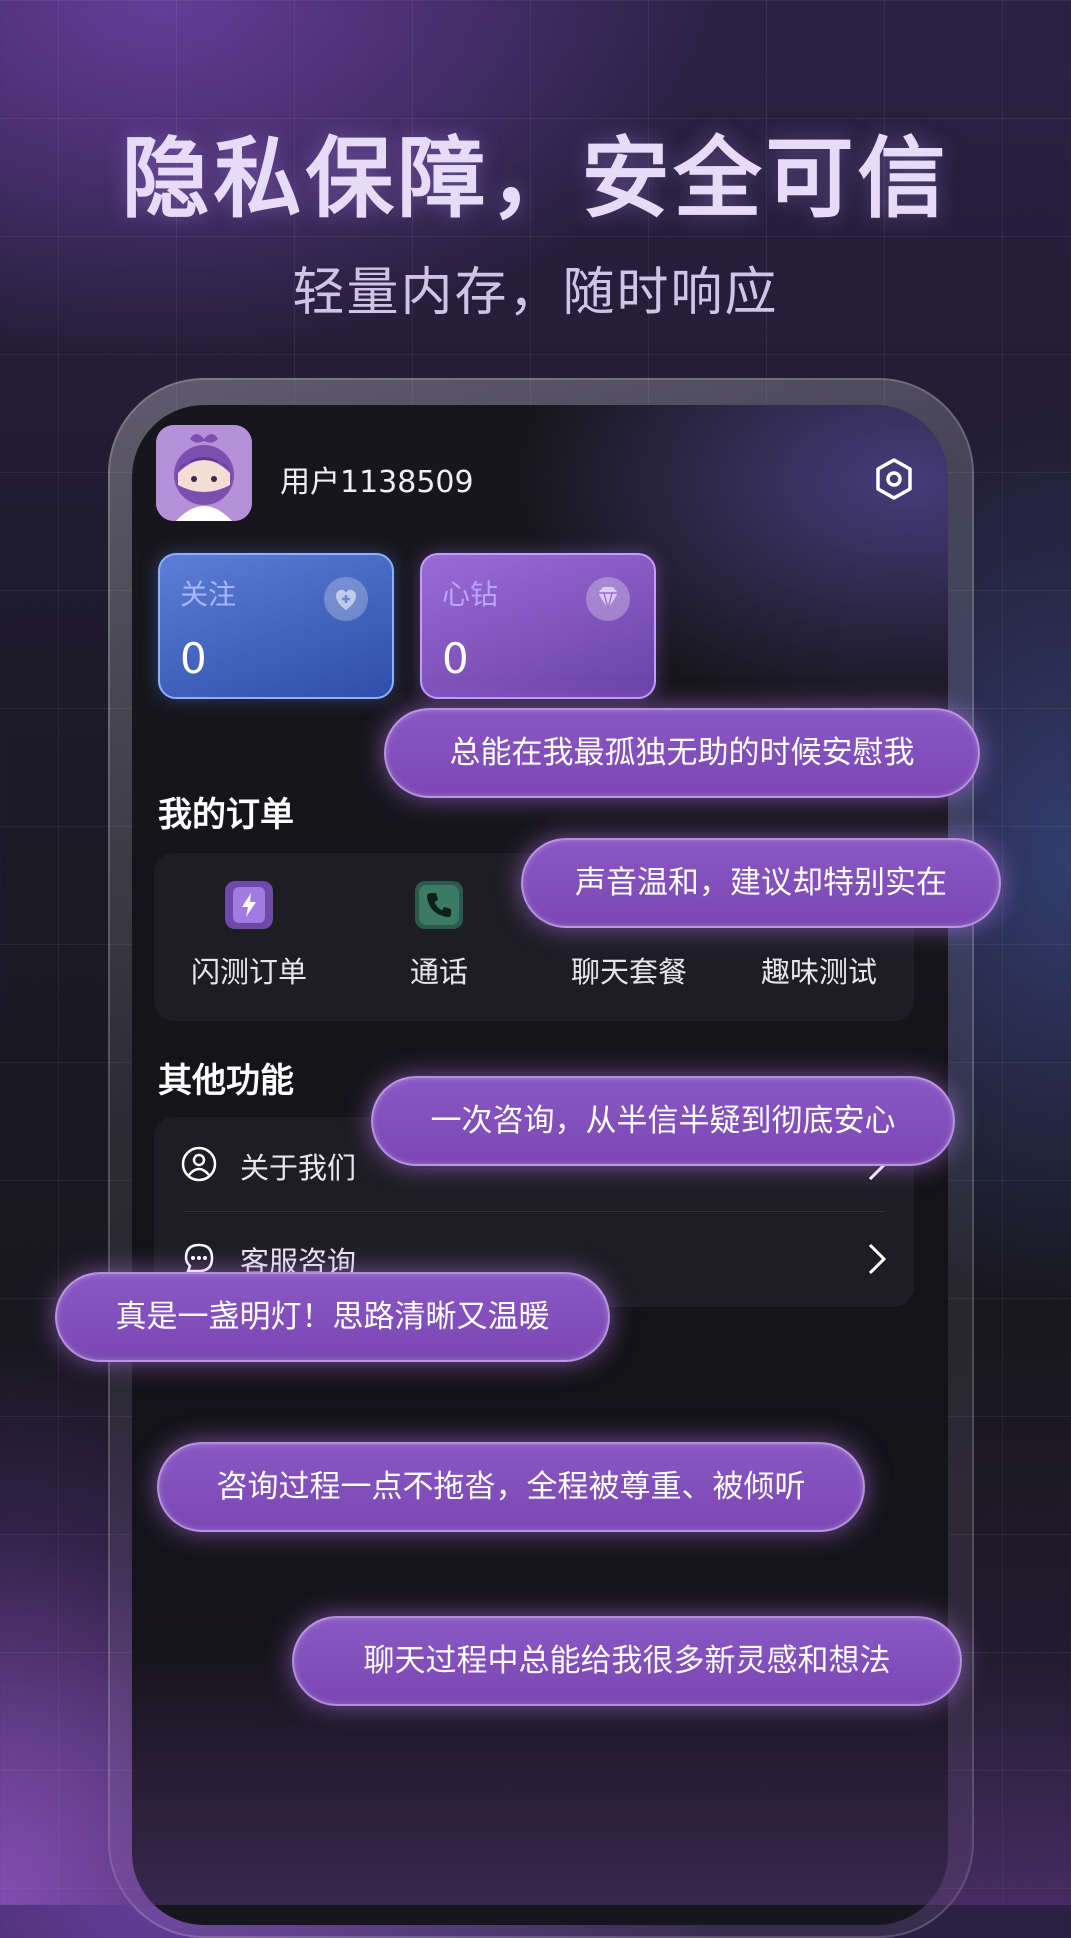 This screenshot has height=1938, width=1071. What do you see at coordinates (682, 753) in the screenshot?
I see `review-bubble: 总能在我最孤独无助的时候安慰我` at bounding box center [682, 753].